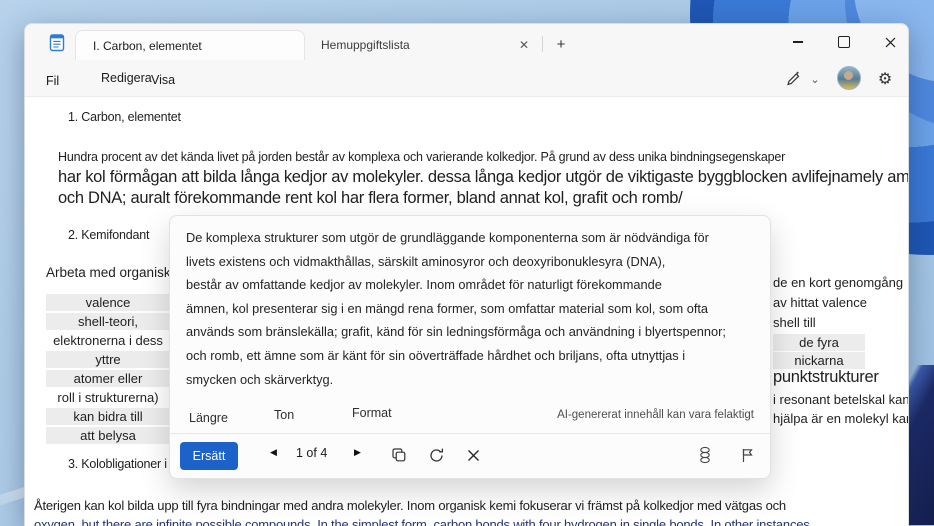  I want to click on popup-footer: Ersätt ◀ 1 of 4 ▶, so click(470, 455).